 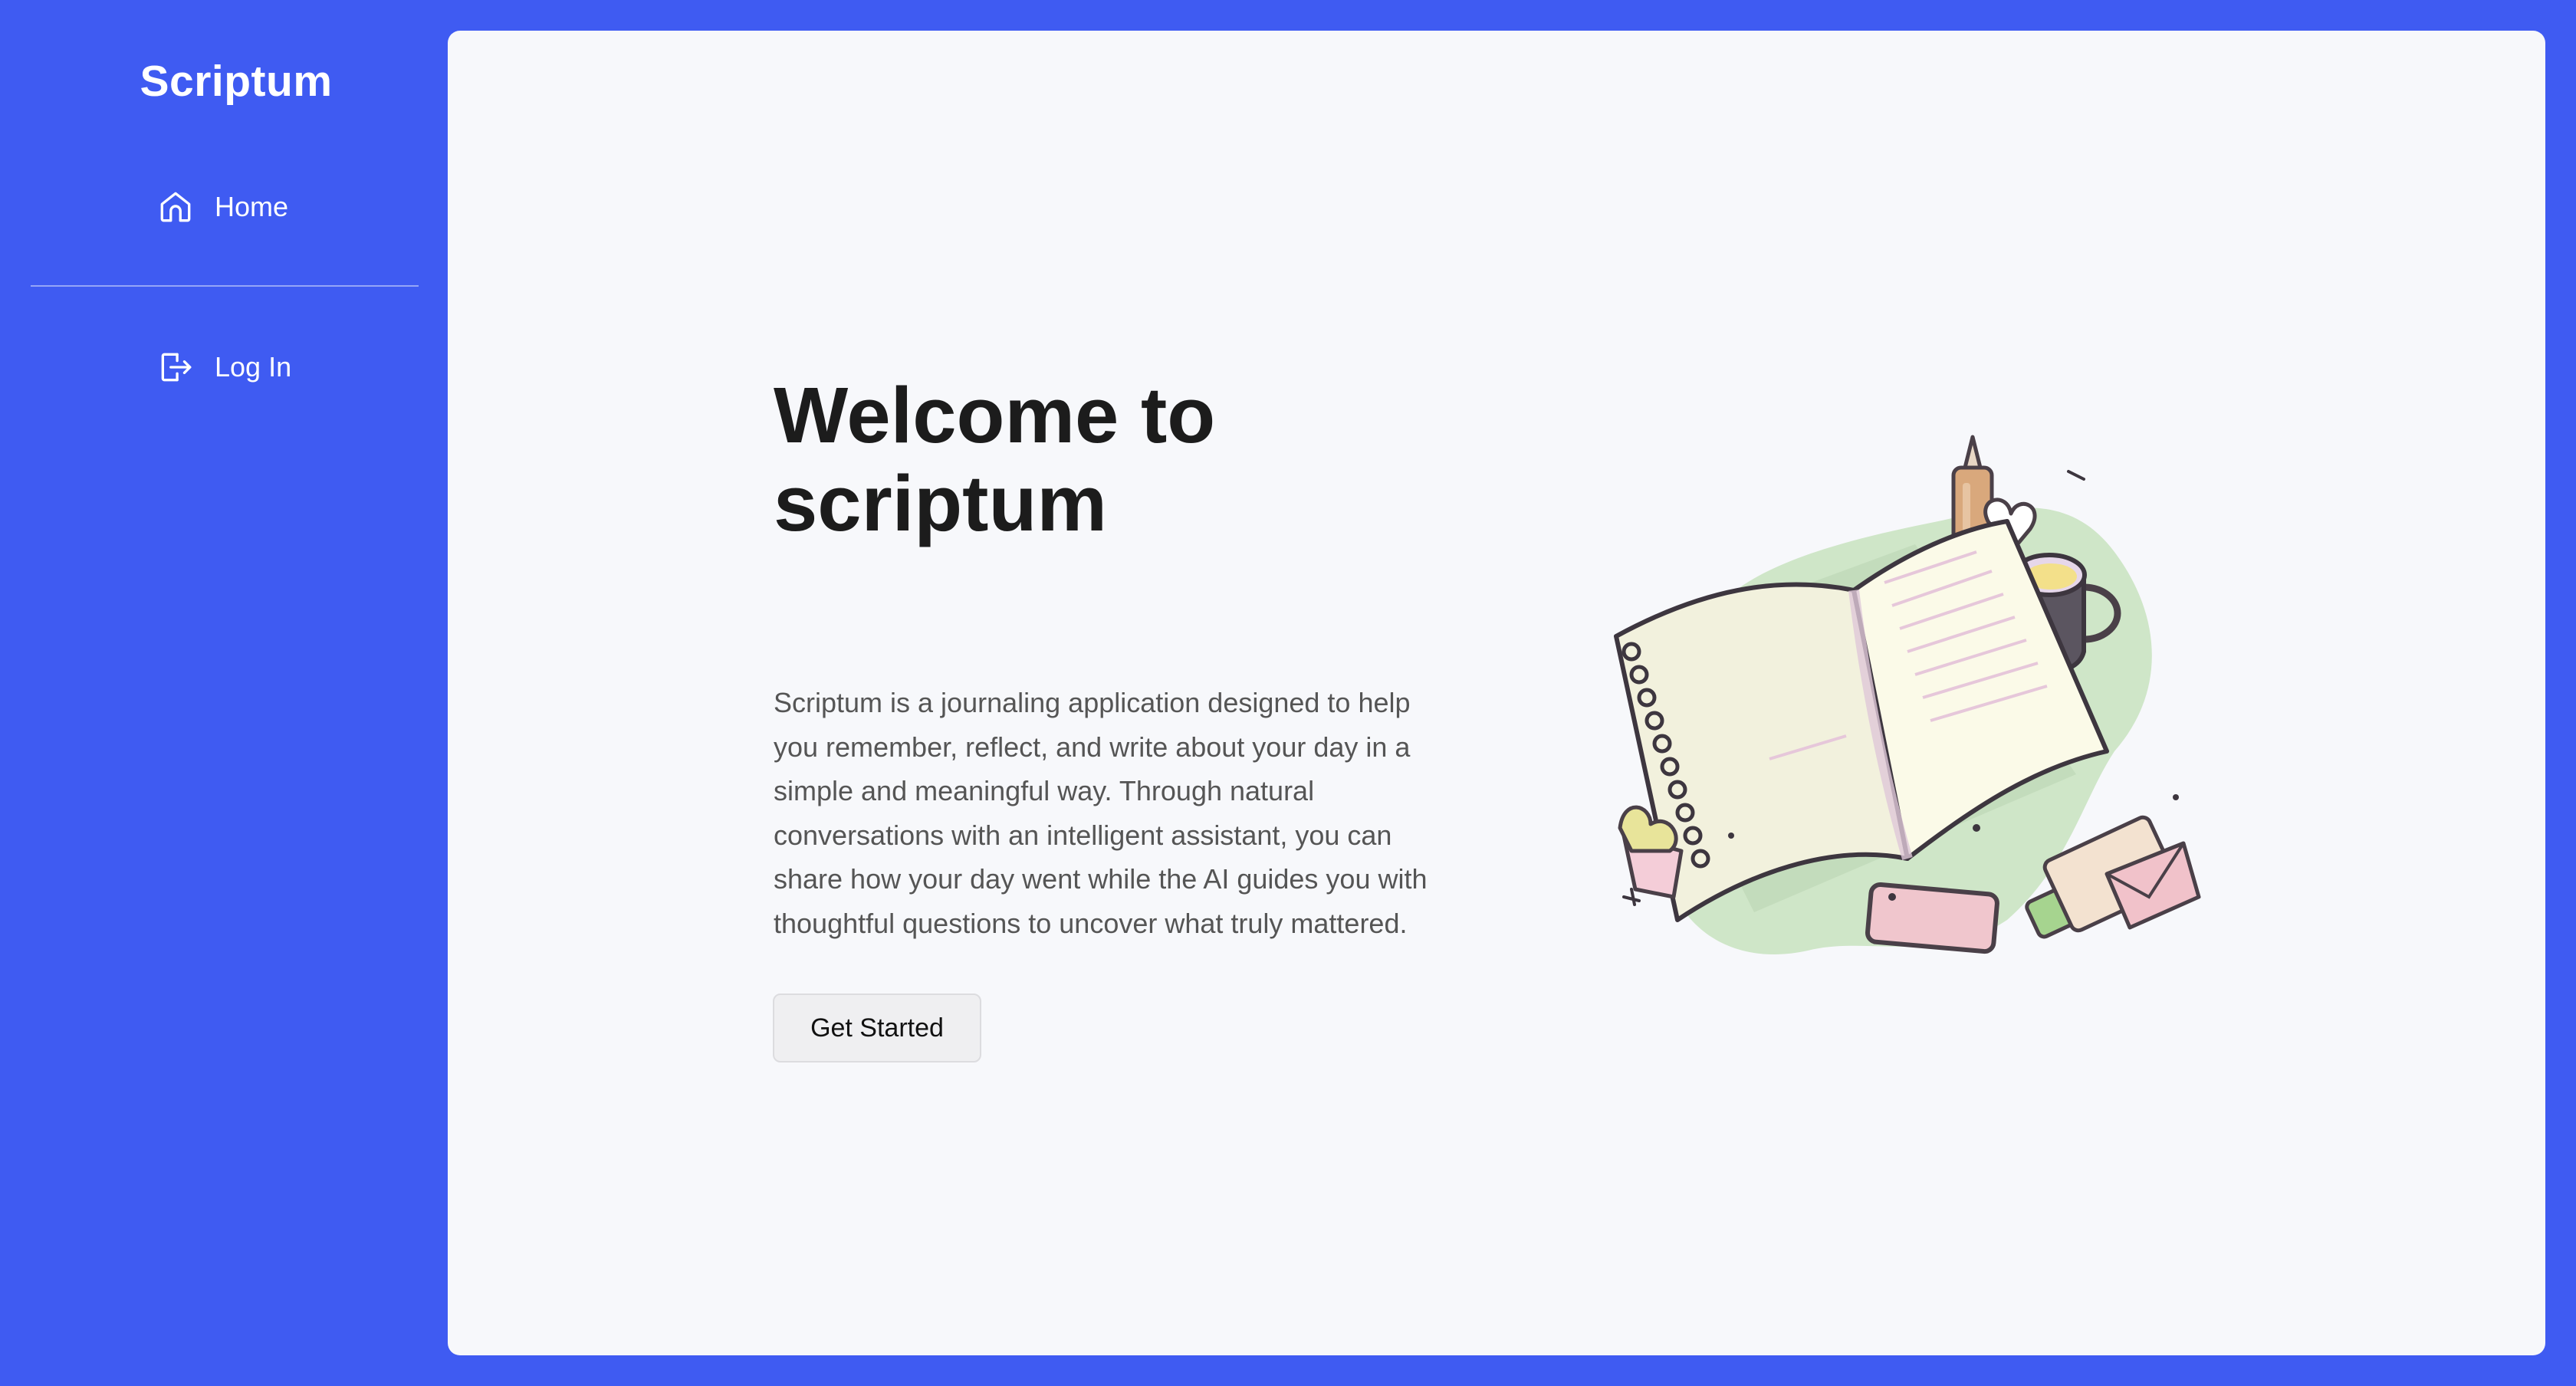 What do you see at coordinates (1892, 690) in the screenshot?
I see `journal-illustration` at bounding box center [1892, 690].